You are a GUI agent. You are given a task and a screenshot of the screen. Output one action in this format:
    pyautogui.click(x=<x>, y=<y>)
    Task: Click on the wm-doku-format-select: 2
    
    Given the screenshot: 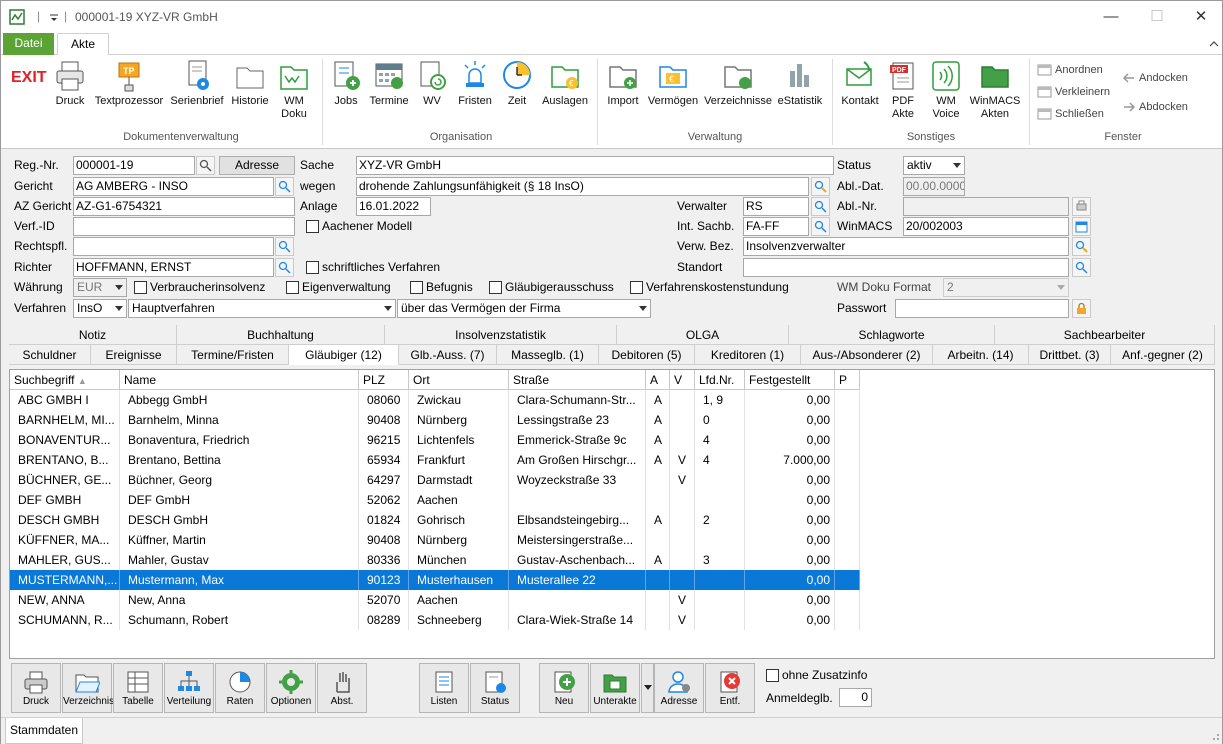 What is the action you would take?
    pyautogui.click(x=1006, y=287)
    